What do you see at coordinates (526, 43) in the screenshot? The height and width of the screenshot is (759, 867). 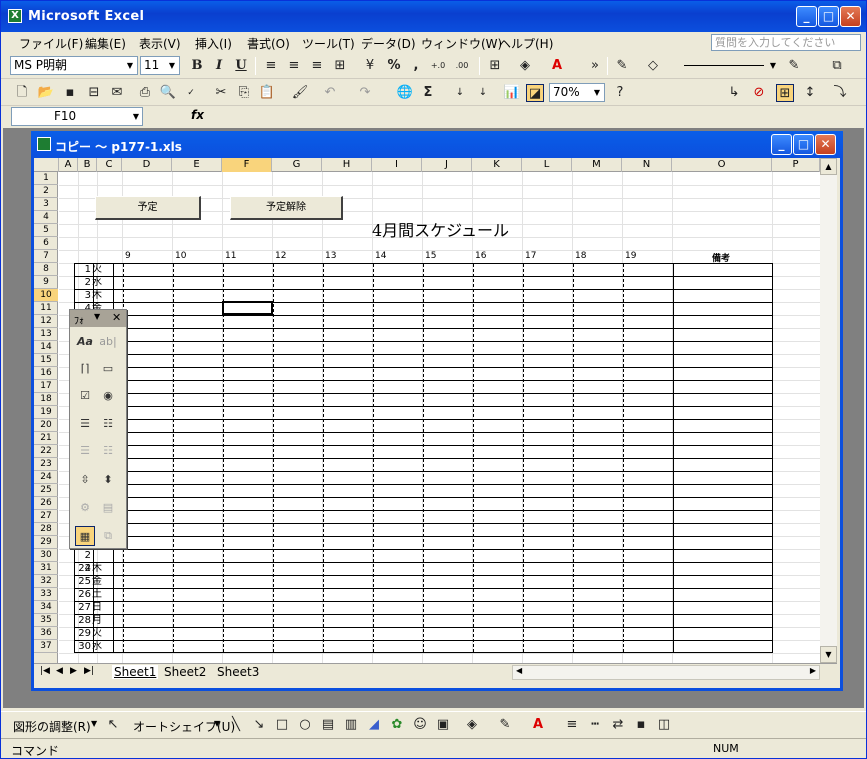 I see `menu-help: ヘルプ(H)` at bounding box center [526, 43].